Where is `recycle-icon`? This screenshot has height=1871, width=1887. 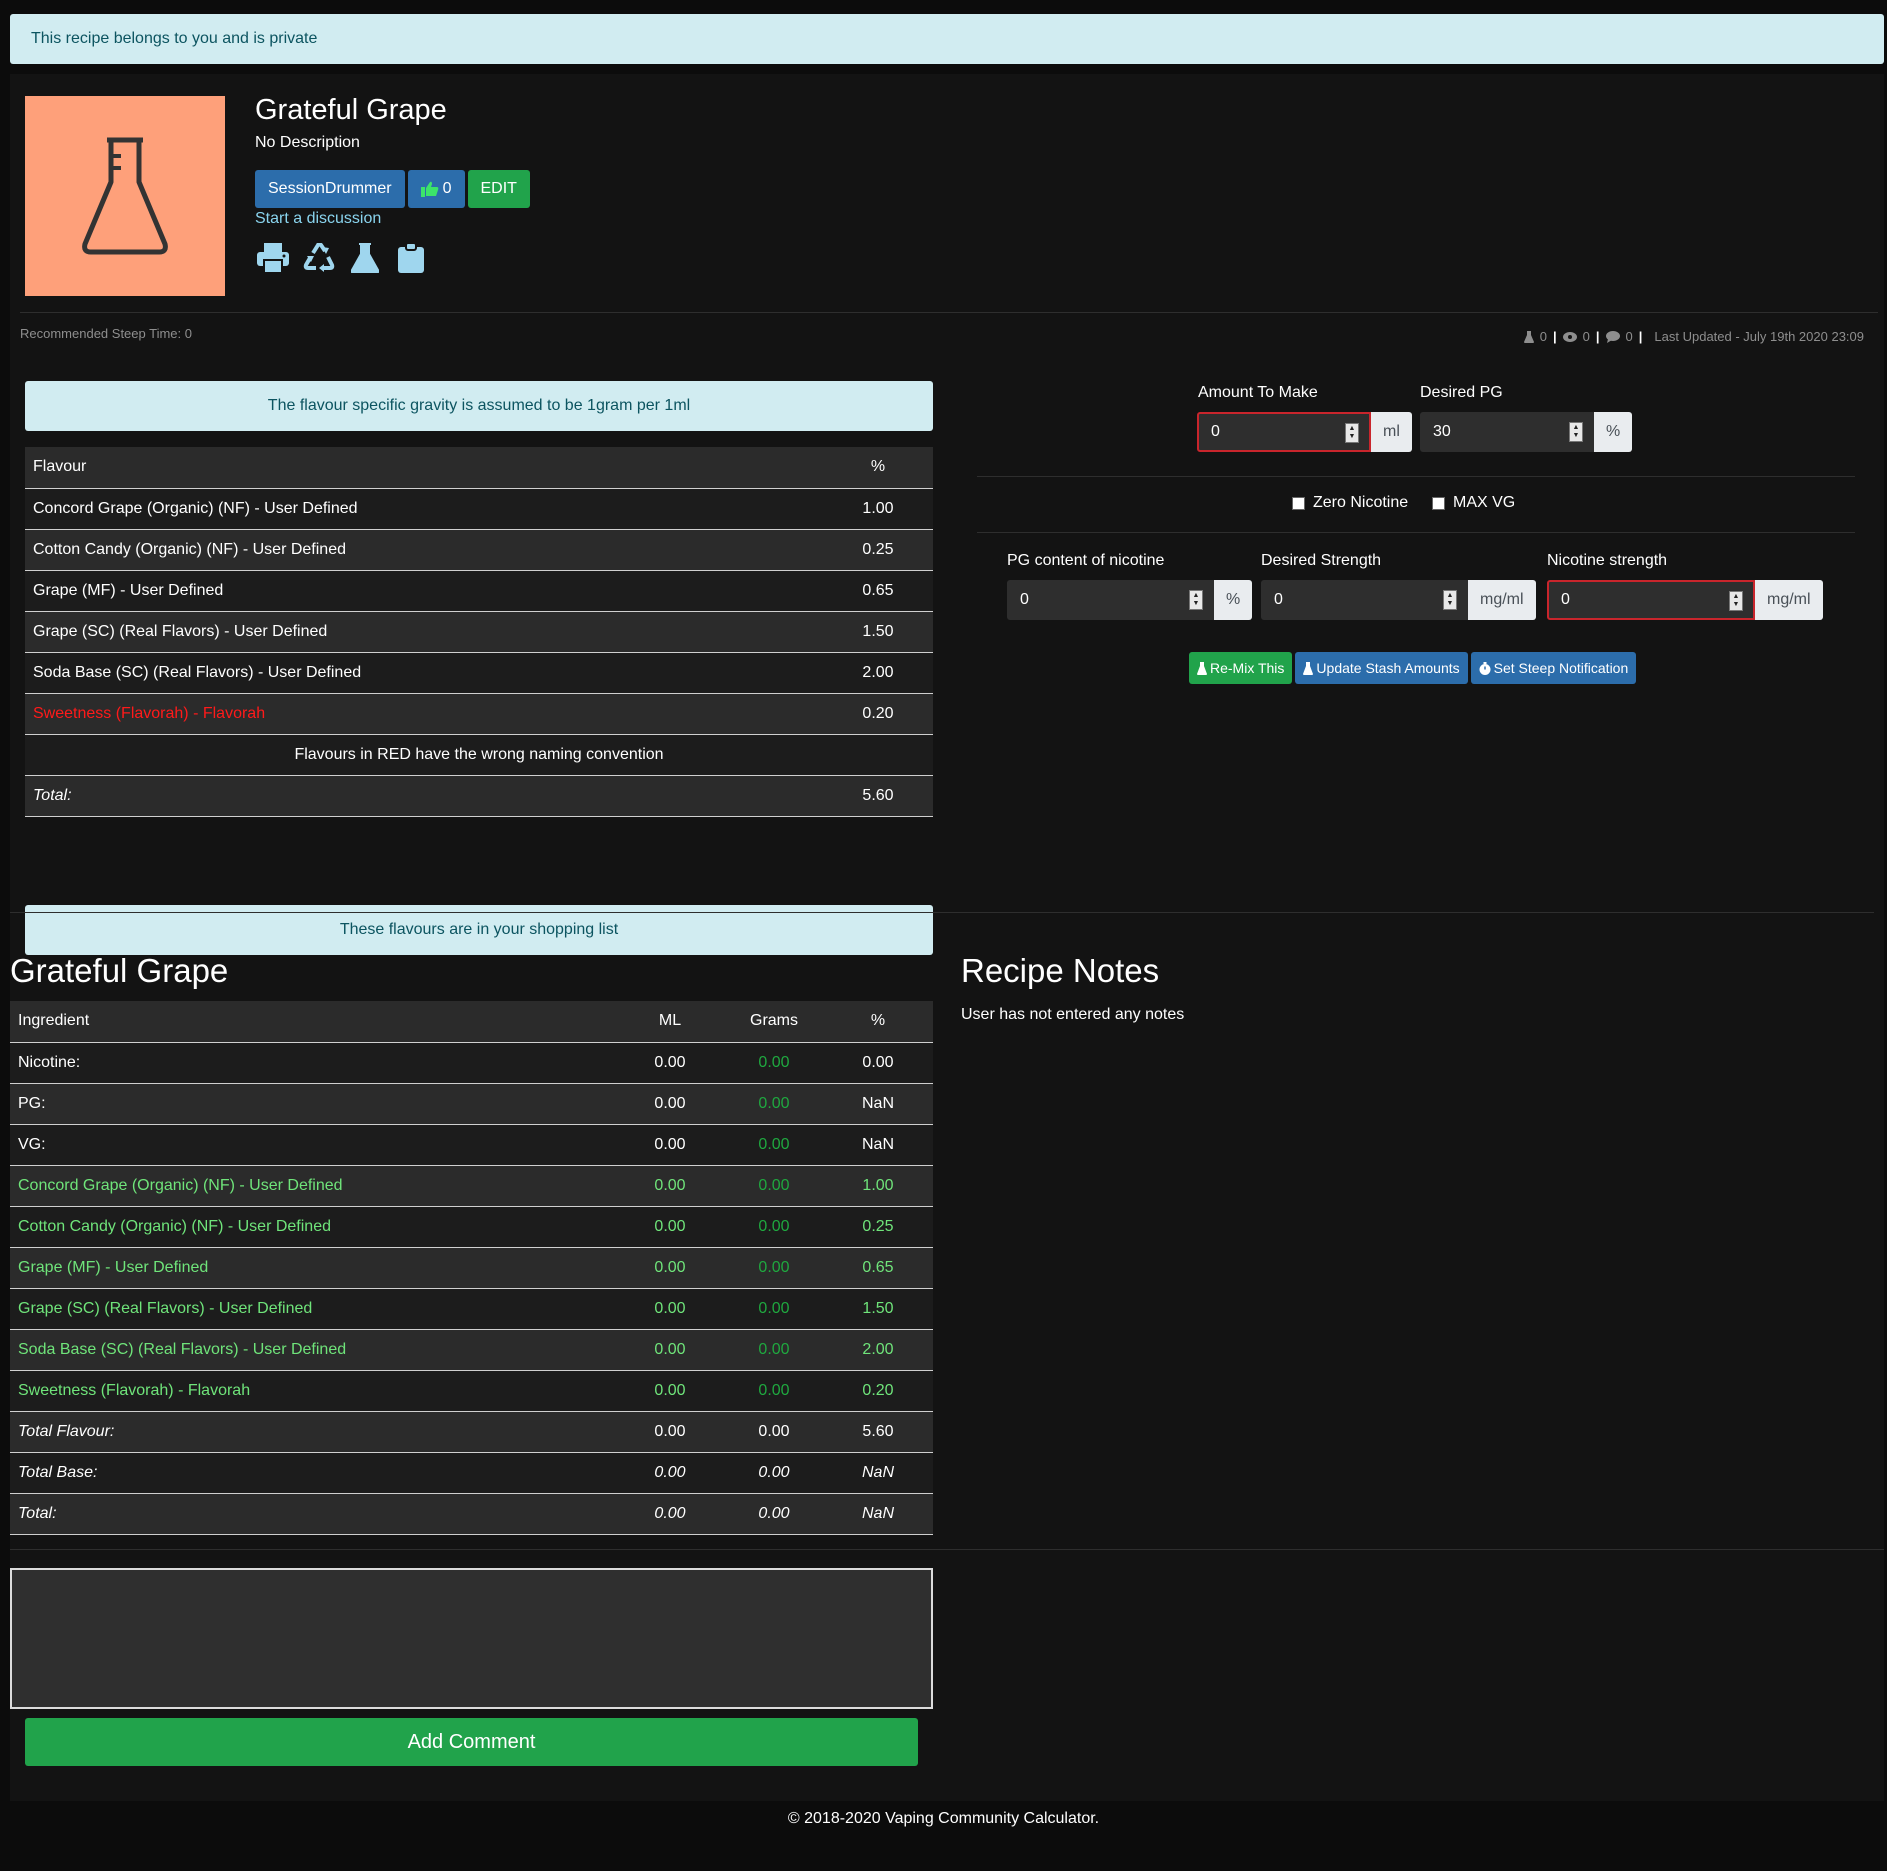
recycle-icon is located at coordinates (319, 258).